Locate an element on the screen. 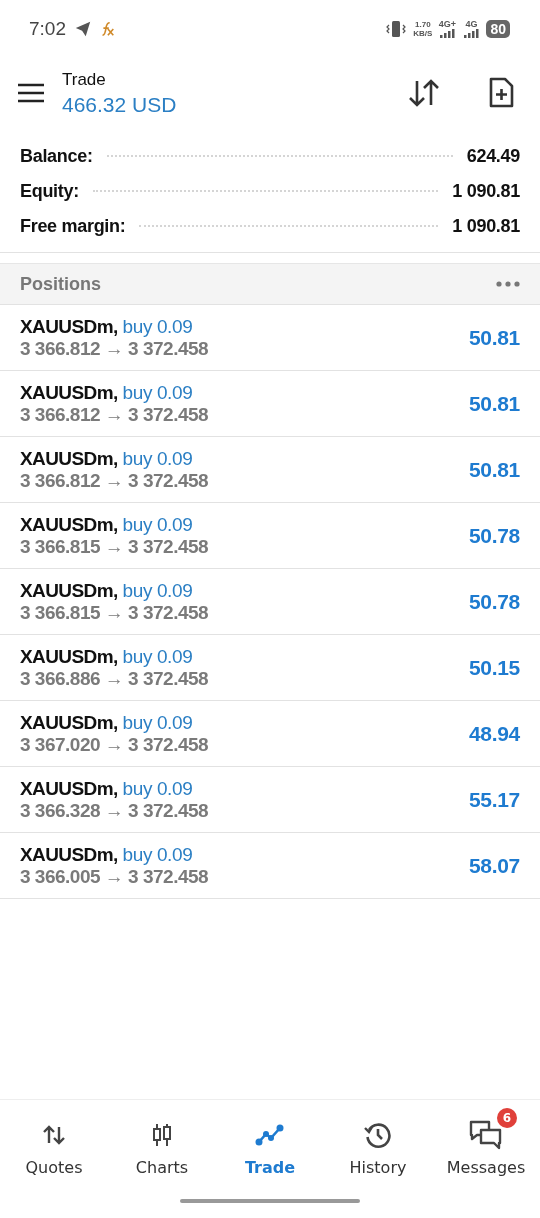 The width and height of the screenshot is (540, 1218). vibrate-icon is located at coordinates (396, 29).